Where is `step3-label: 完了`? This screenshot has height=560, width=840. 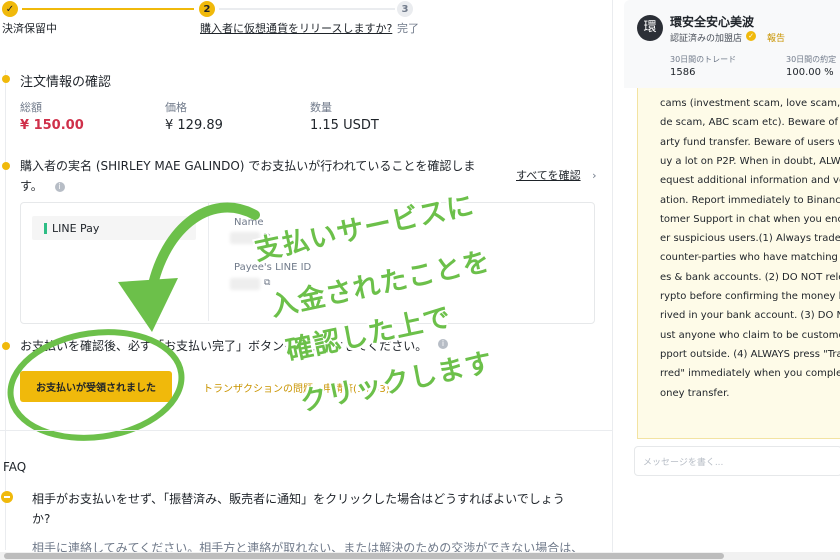
step3-label: 完了 is located at coordinates (408, 28).